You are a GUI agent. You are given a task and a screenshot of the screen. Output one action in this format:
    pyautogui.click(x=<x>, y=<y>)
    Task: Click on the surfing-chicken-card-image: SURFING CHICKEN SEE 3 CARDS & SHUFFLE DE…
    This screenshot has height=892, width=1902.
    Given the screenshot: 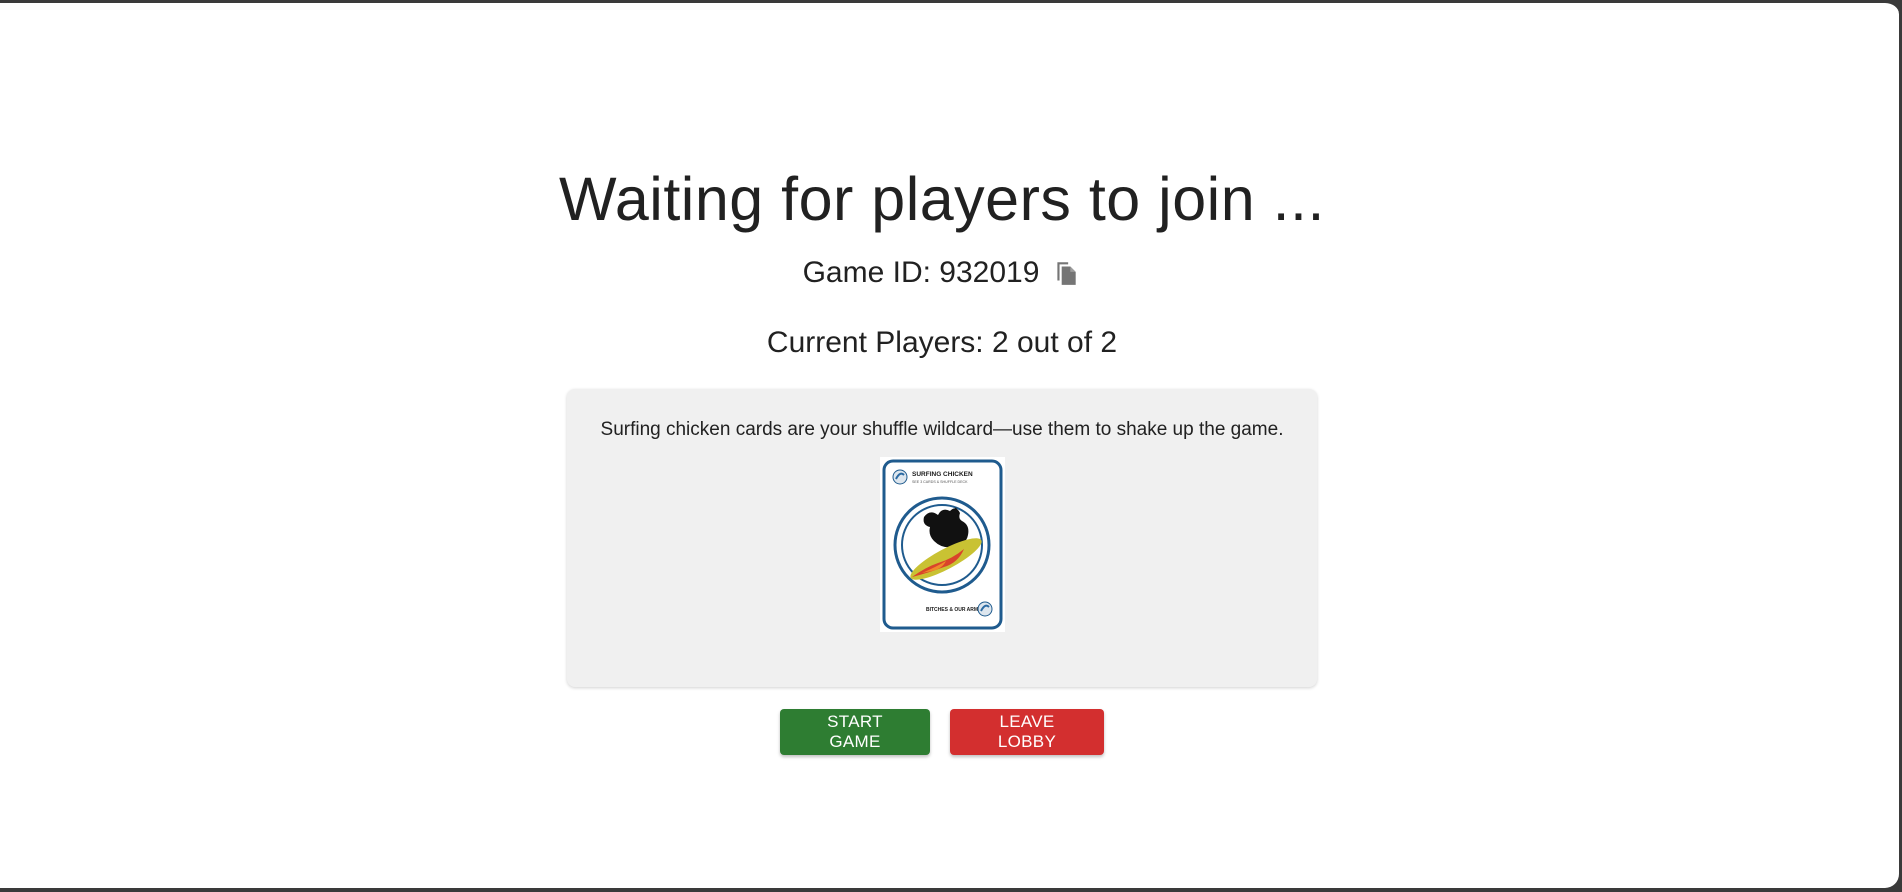 What is the action you would take?
    pyautogui.click(x=942, y=544)
    